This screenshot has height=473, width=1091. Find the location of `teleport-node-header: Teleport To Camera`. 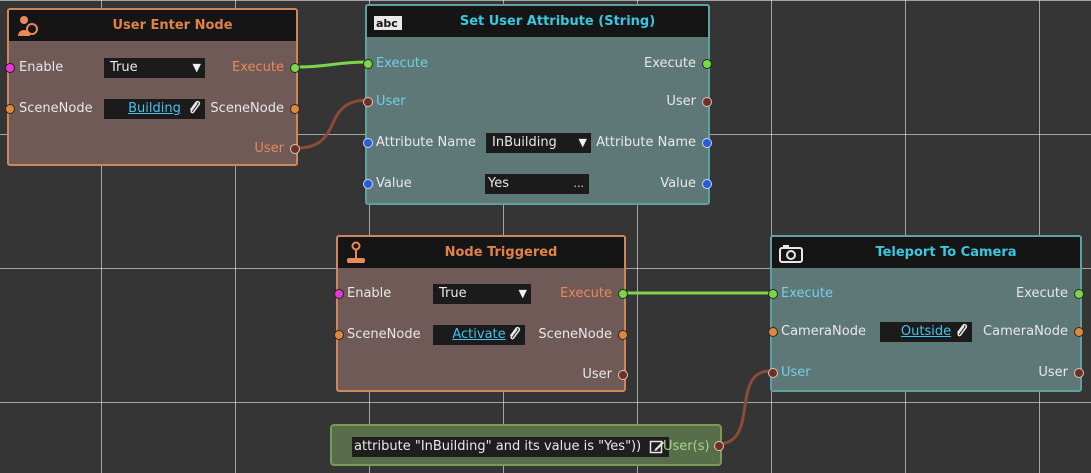

teleport-node-header: Teleport To Camera is located at coordinates (926, 252).